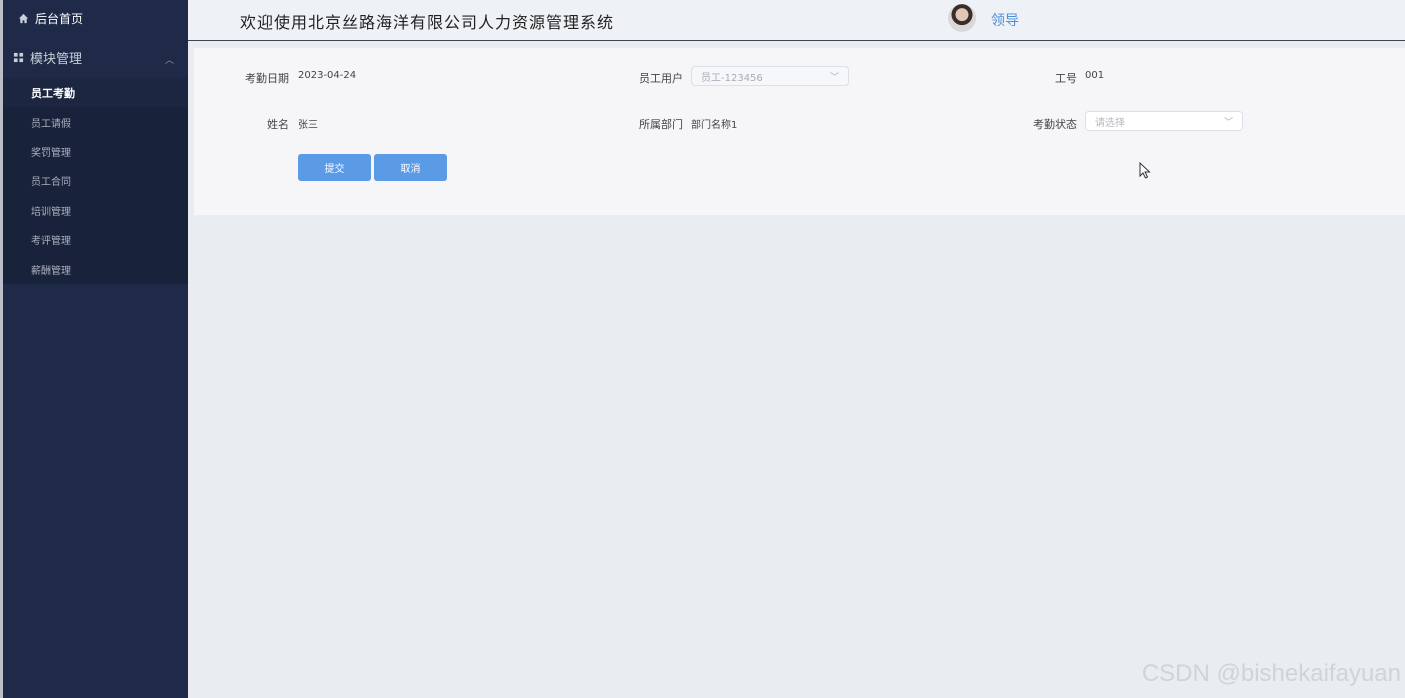 The image size is (1405, 698). I want to click on username-link: 领导, so click(1005, 20).